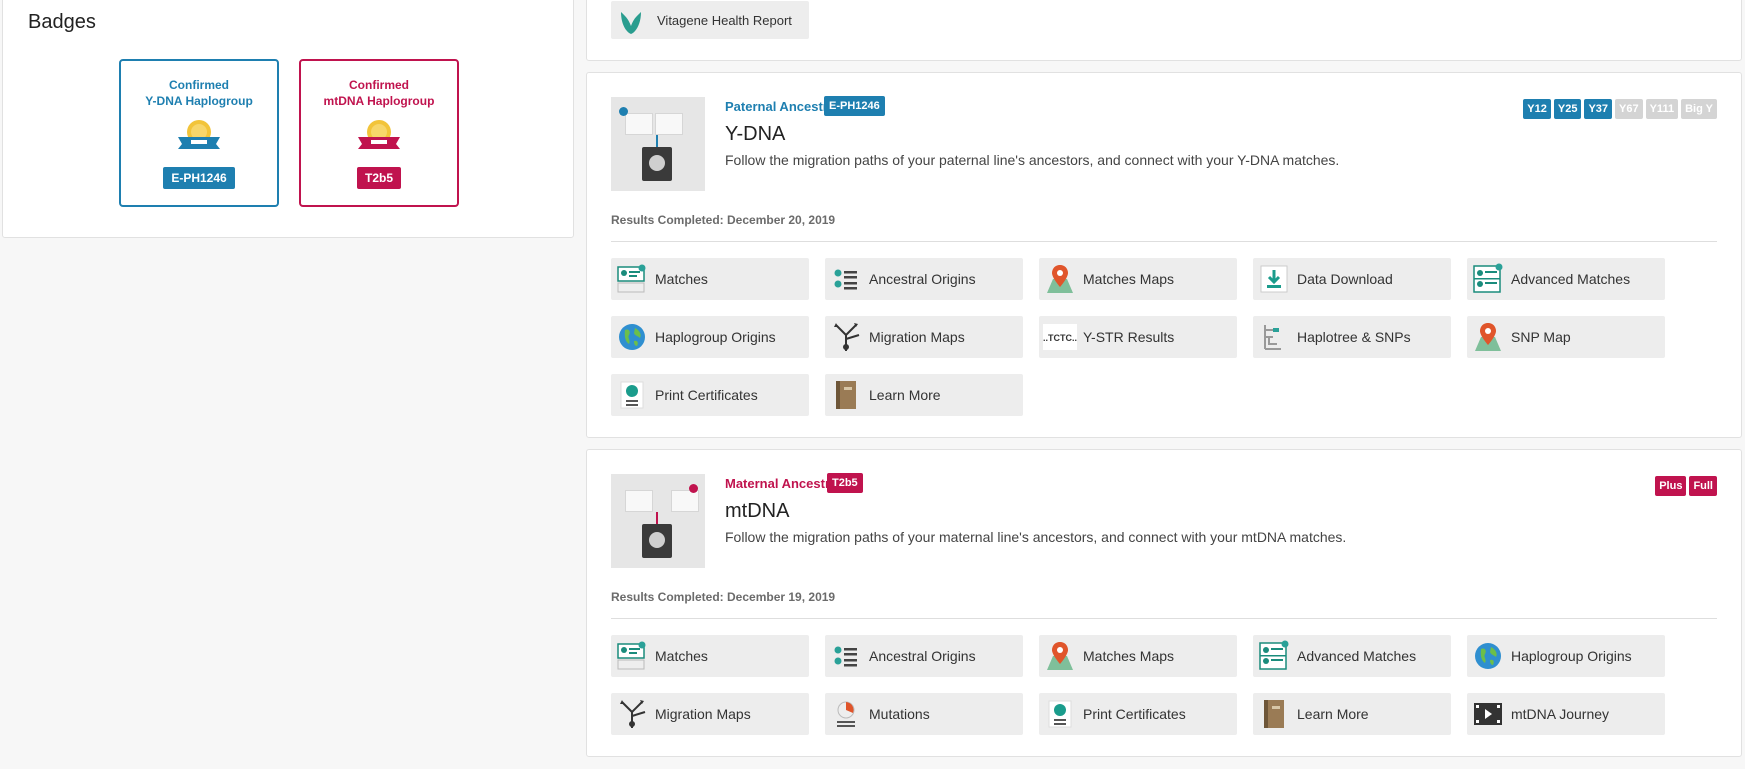 This screenshot has width=1745, height=769. I want to click on mtdna-tool-mtdna-journey-button: mtDNA Journey, so click(1566, 714).